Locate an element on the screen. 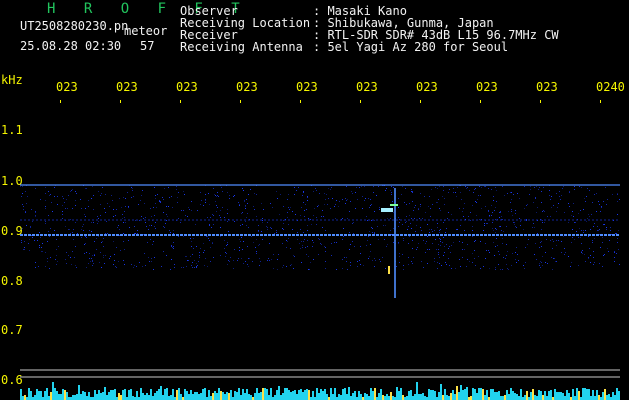 The height and width of the screenshot is (400, 629). meteor-count: 57 is located at coordinates (147, 46).